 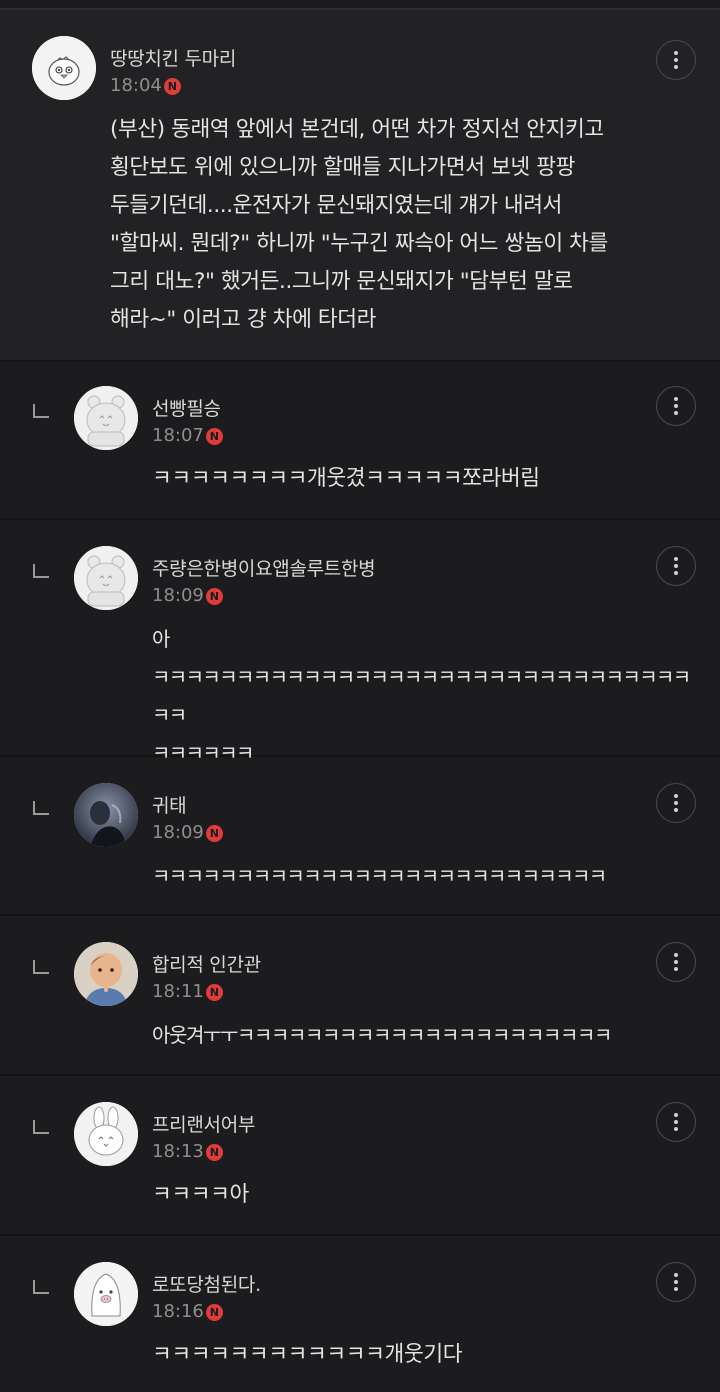 I want to click on comment-timestamp: 18:07 N, so click(x=187, y=435).